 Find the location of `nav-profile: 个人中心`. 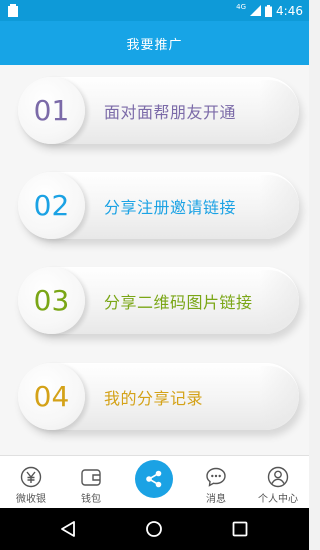

nav-profile: 个人中心 is located at coordinates (278, 482).